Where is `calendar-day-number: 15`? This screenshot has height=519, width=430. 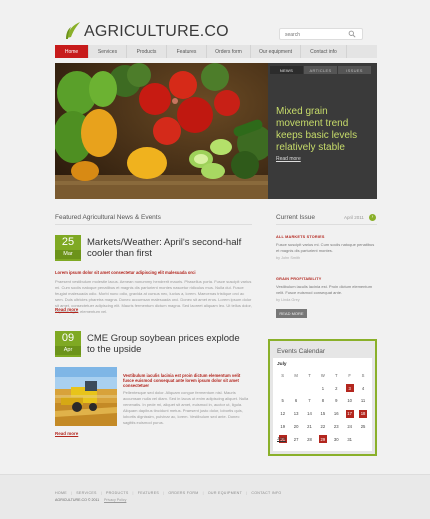 calendar-day-number: 15 is located at coordinates (323, 414).